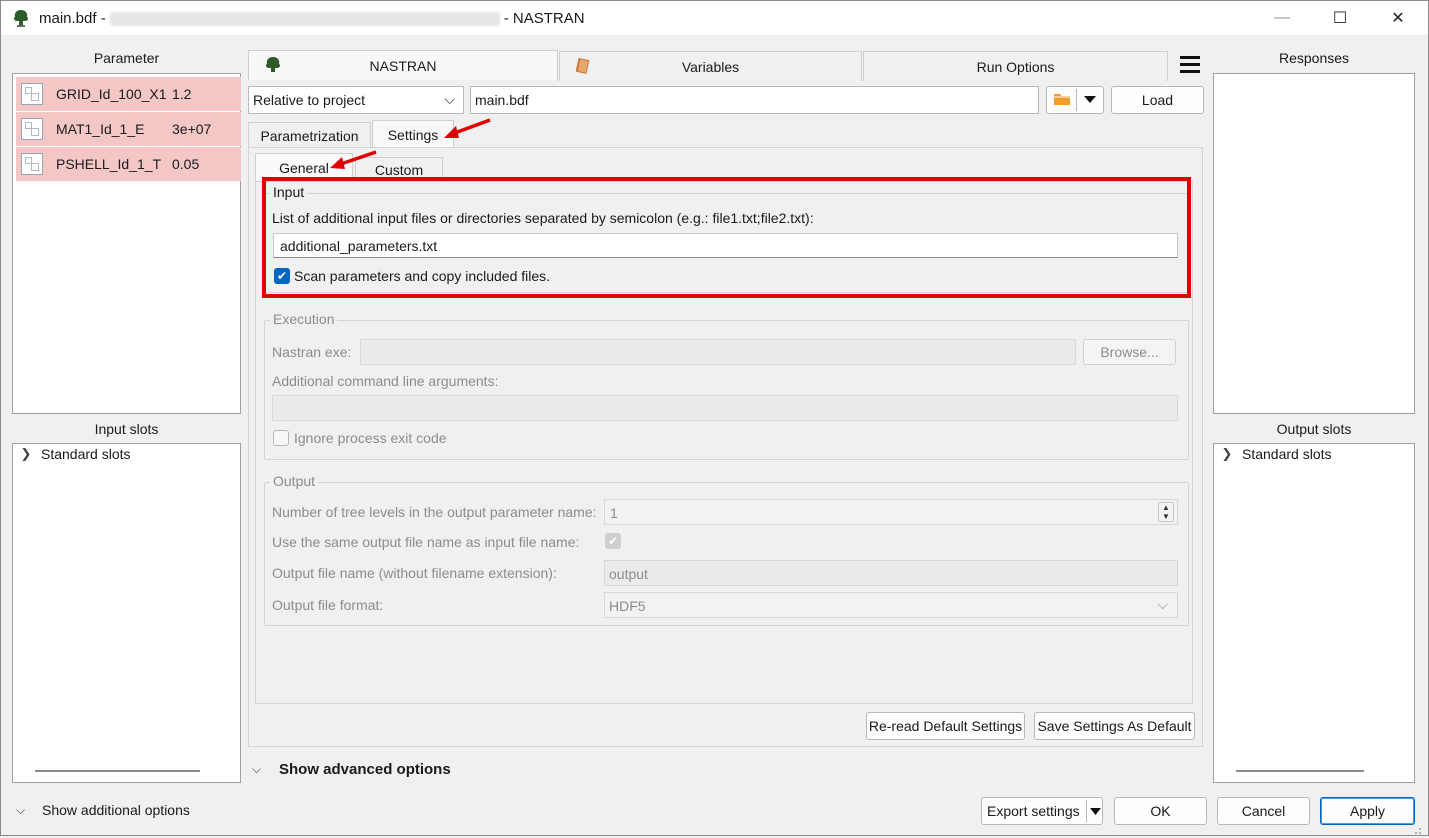 This screenshot has width=1429, height=838. Describe the element at coordinates (72, 18) in the screenshot. I see `window-title-file: main.bdf -` at that location.